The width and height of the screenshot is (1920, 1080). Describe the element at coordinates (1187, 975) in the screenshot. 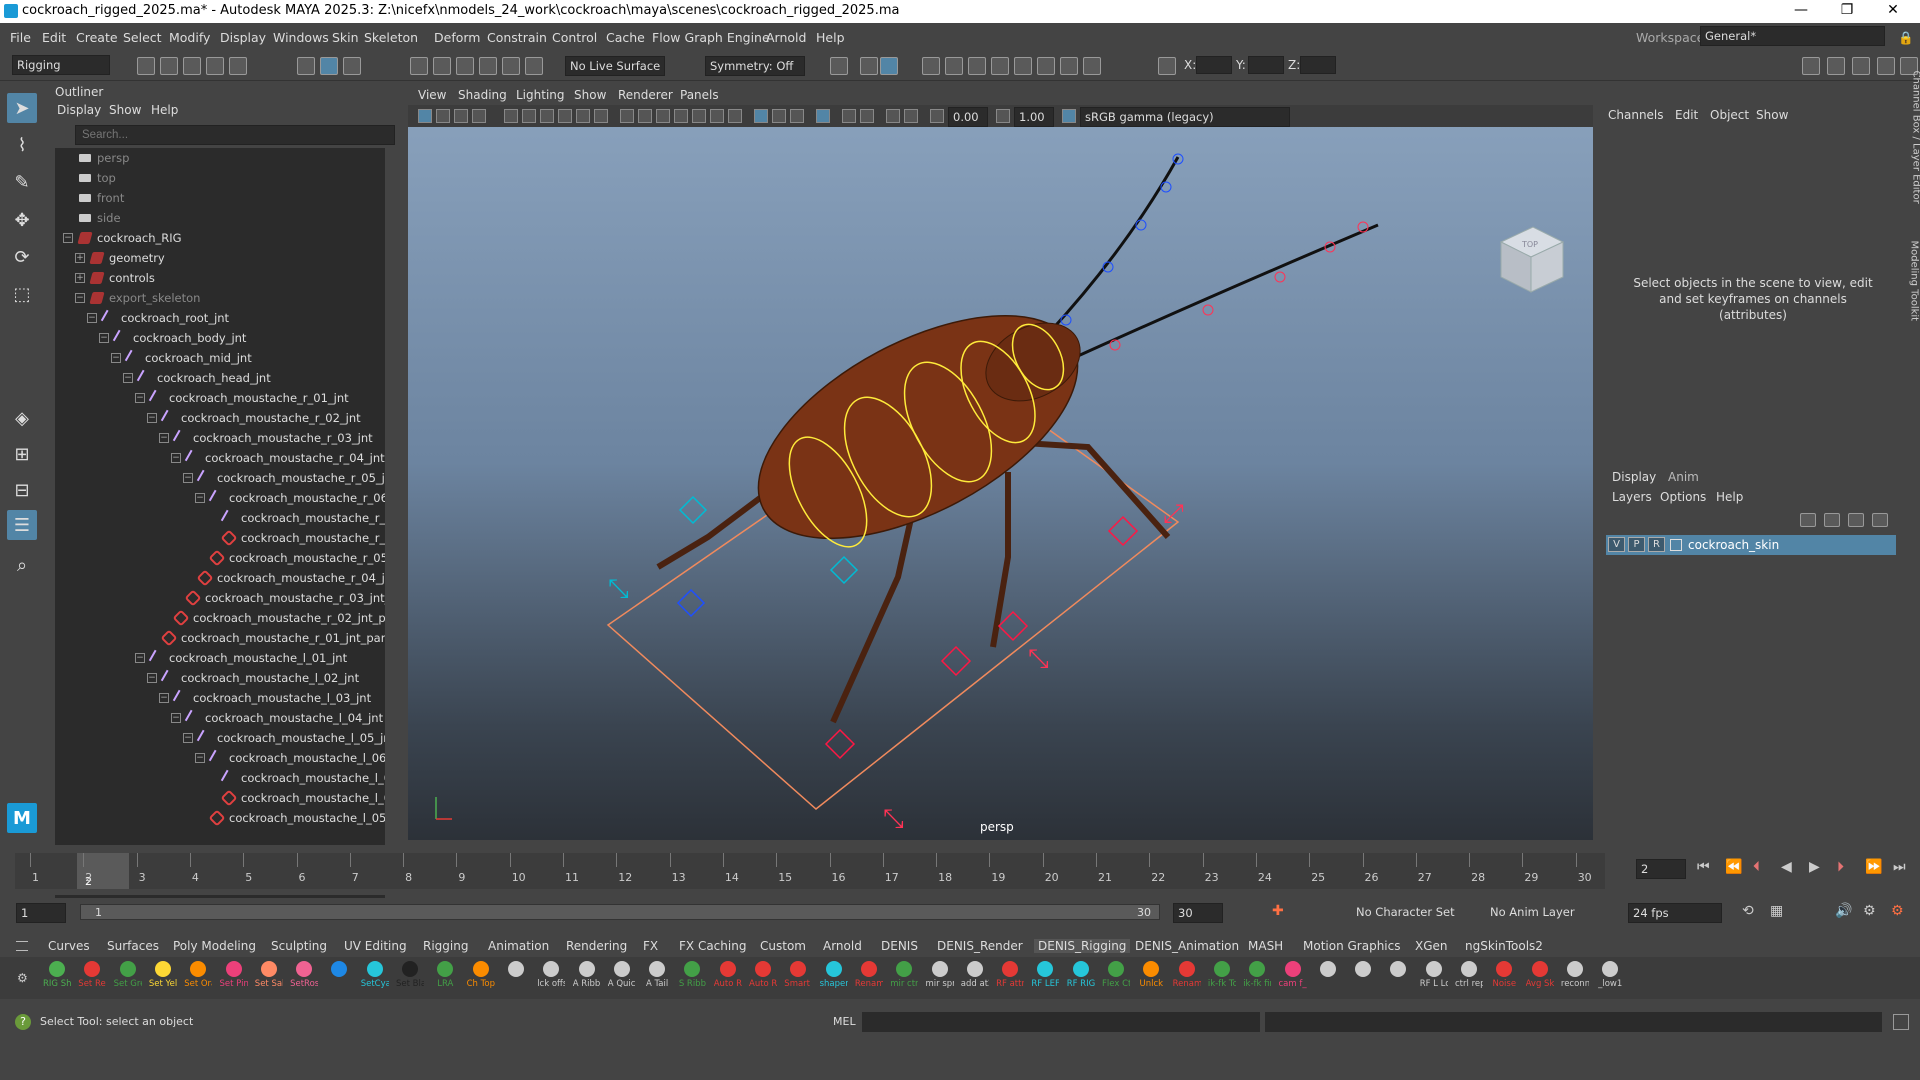

I see `shelf-button: Renam` at that location.